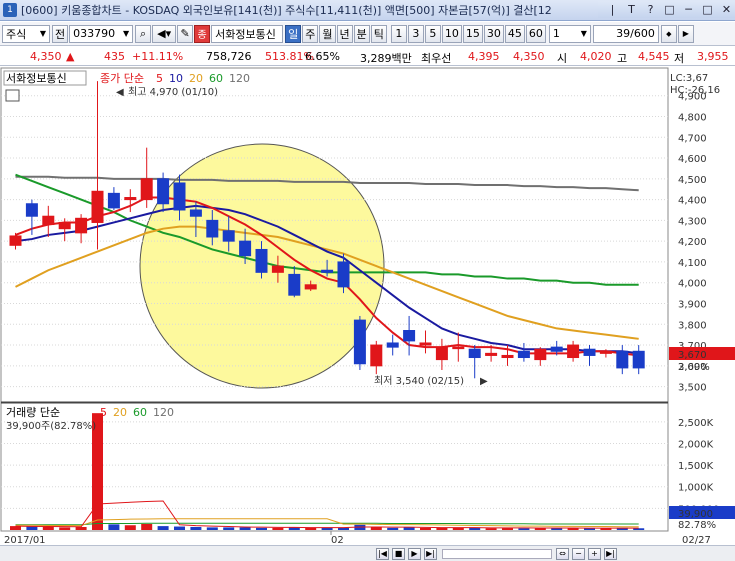 The height and width of the screenshot is (561, 735). I want to click on zoom-slider-button: ⇔, so click(562, 554).